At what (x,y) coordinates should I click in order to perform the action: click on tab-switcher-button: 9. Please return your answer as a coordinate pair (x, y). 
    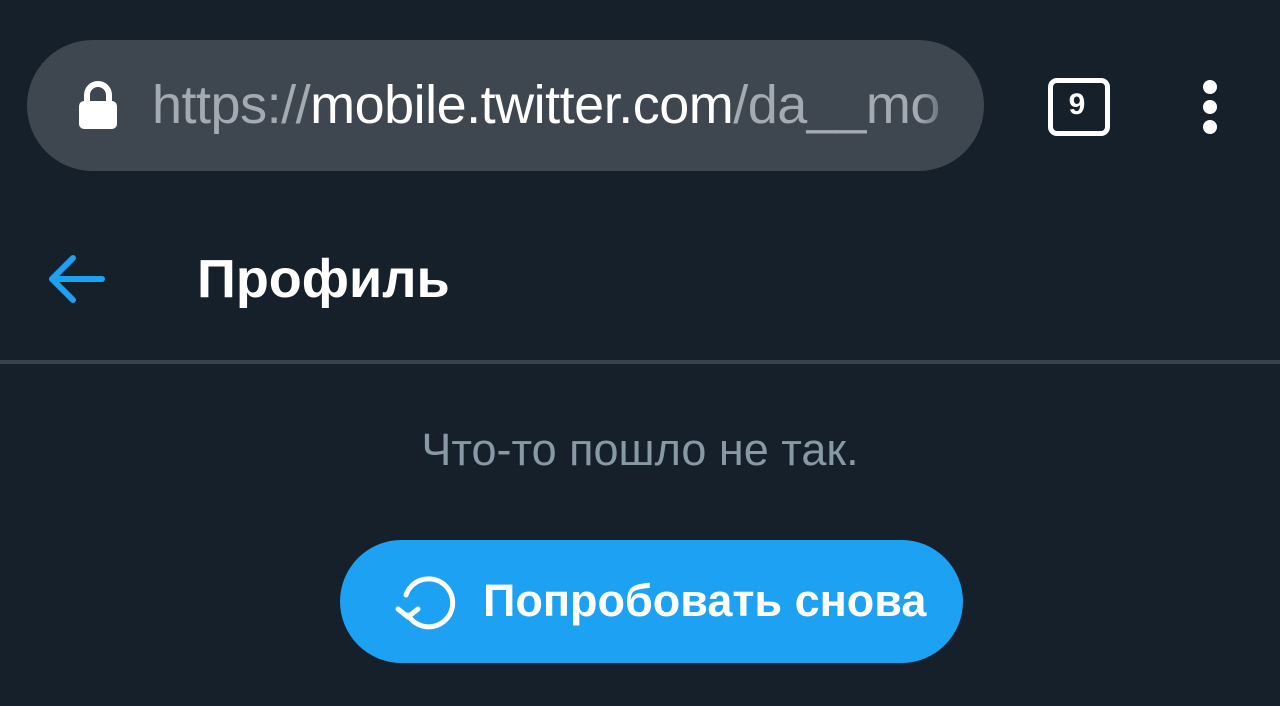
    Looking at the image, I should click on (1078, 106).